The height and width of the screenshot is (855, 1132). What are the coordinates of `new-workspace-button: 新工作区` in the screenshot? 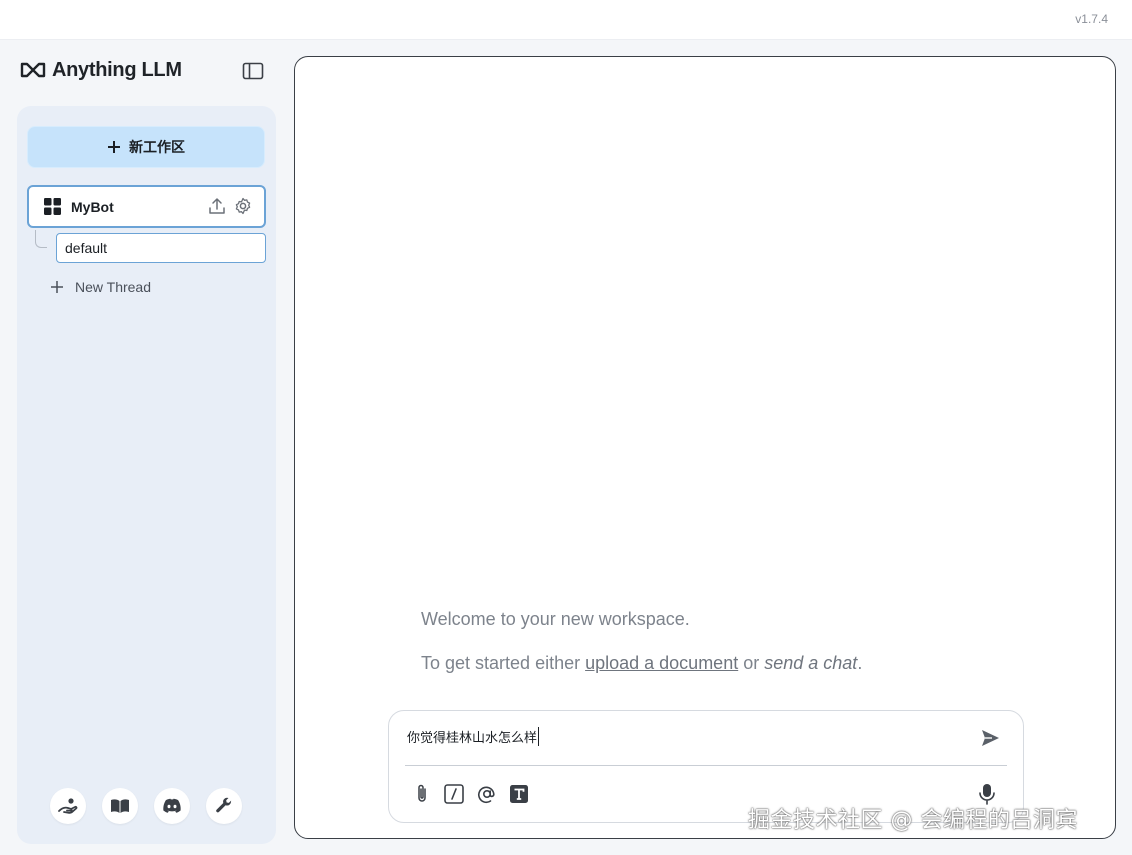 It's located at (146, 147).